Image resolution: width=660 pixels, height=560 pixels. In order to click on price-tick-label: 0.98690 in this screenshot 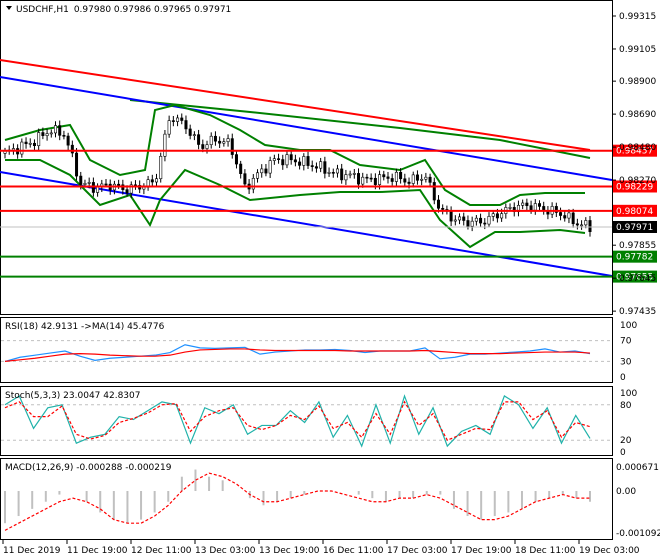, I will do `click(637, 115)`.